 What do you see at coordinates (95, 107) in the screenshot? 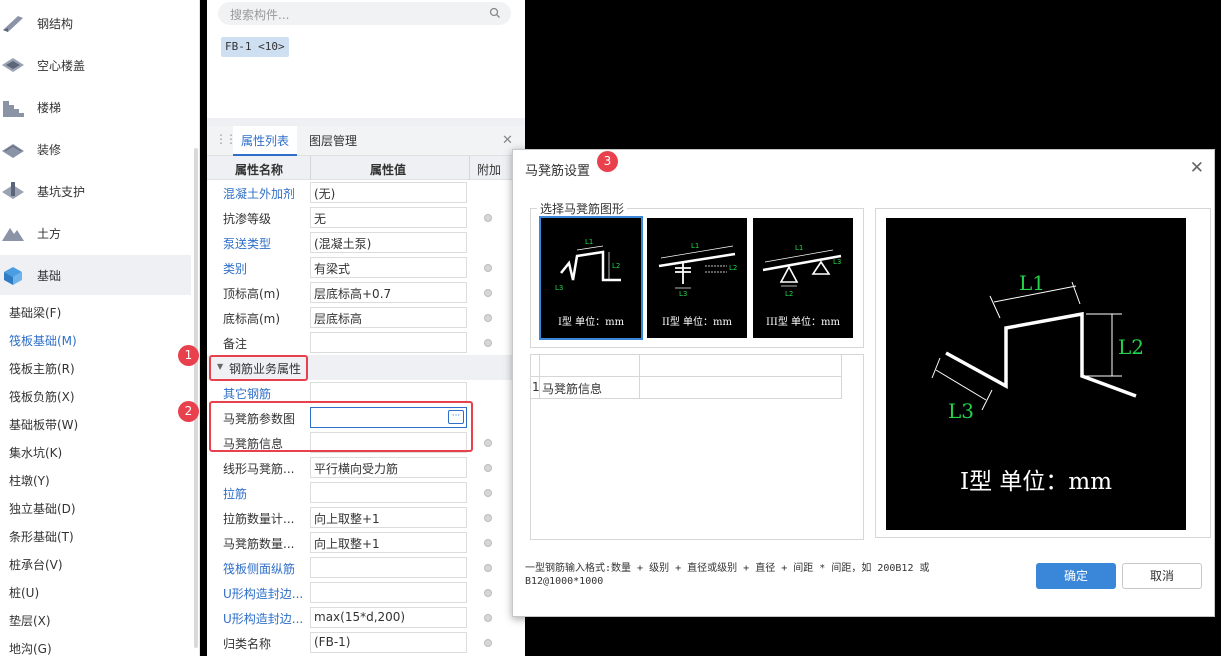
I see `nav-category-stairs: 楼梯` at bounding box center [95, 107].